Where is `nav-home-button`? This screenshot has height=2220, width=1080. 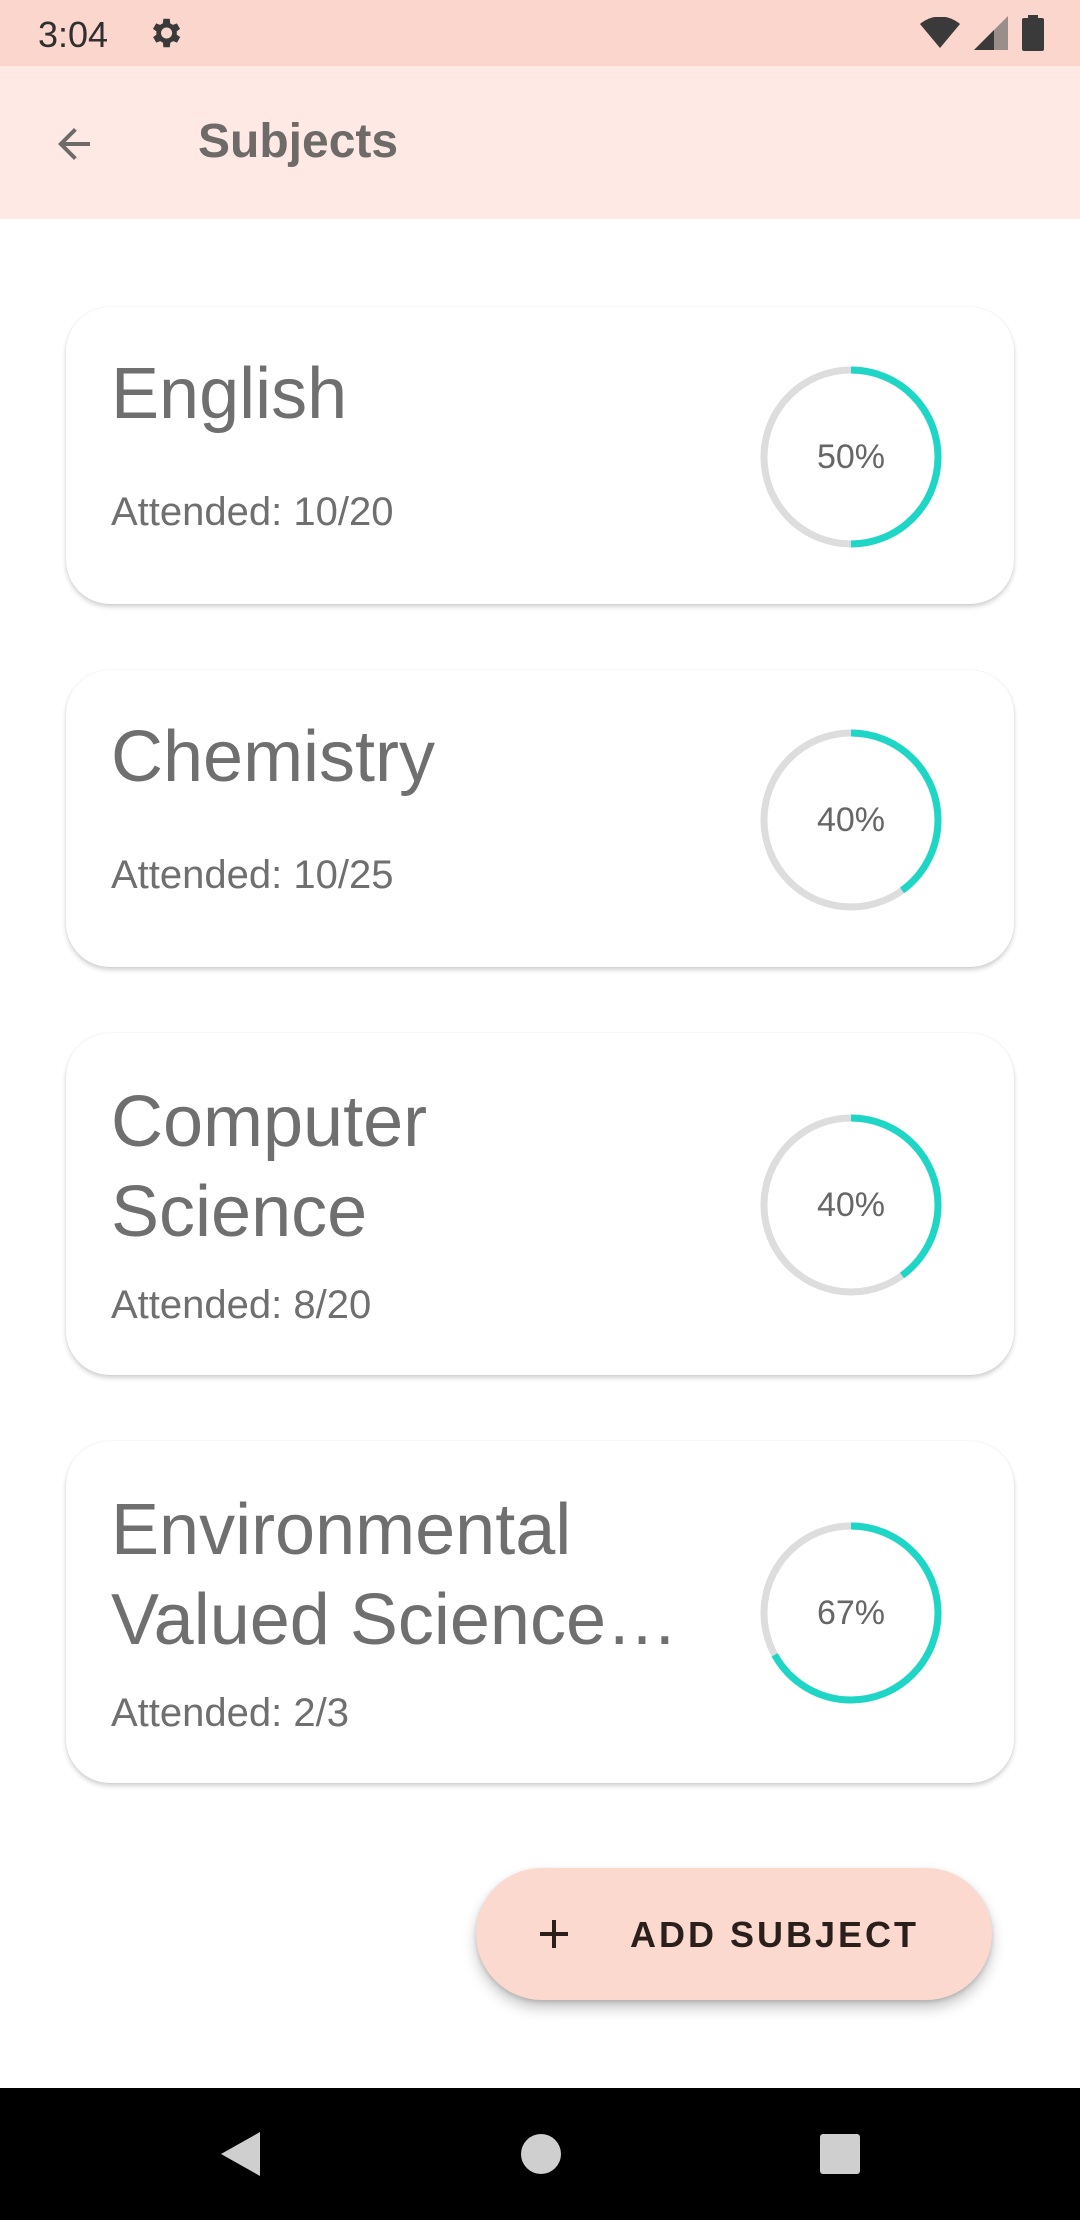 nav-home-button is located at coordinates (541, 2154).